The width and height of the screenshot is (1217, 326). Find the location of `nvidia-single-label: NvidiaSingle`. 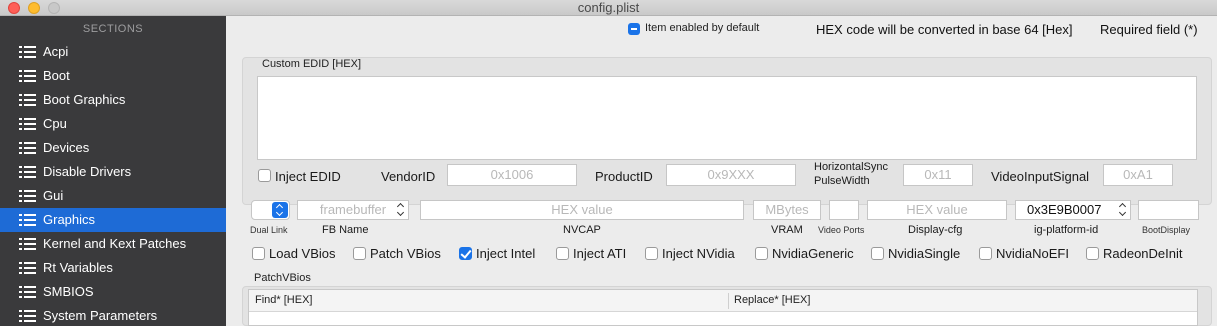

nvidia-single-label: NvidiaSingle is located at coordinates (924, 253).